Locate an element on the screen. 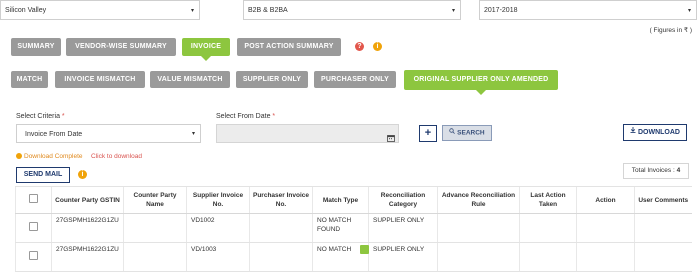 This screenshot has width=700, height=272. download-status: Download Complete is located at coordinates (49, 156).